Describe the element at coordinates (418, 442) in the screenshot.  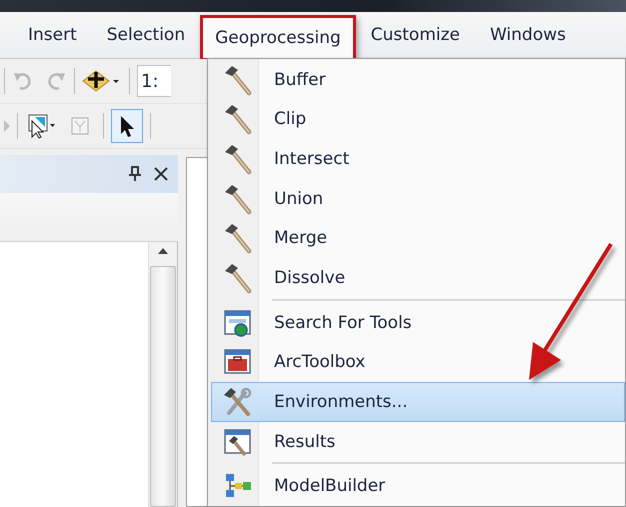
I see `menu-item: Results` at that location.